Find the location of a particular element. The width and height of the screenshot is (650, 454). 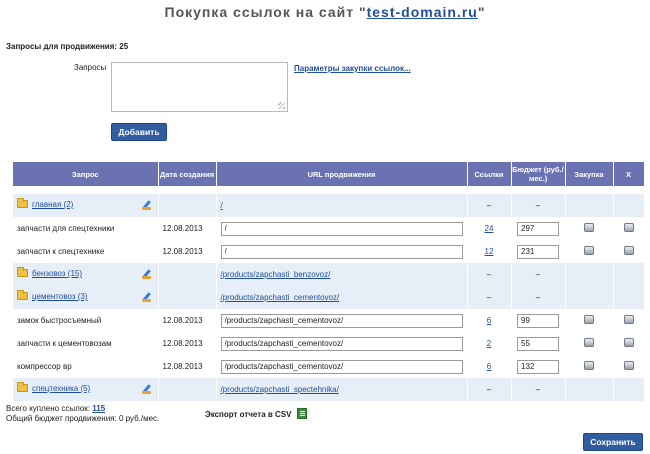

col-budget: Бюджет (руб./мес.) is located at coordinates (538, 174).